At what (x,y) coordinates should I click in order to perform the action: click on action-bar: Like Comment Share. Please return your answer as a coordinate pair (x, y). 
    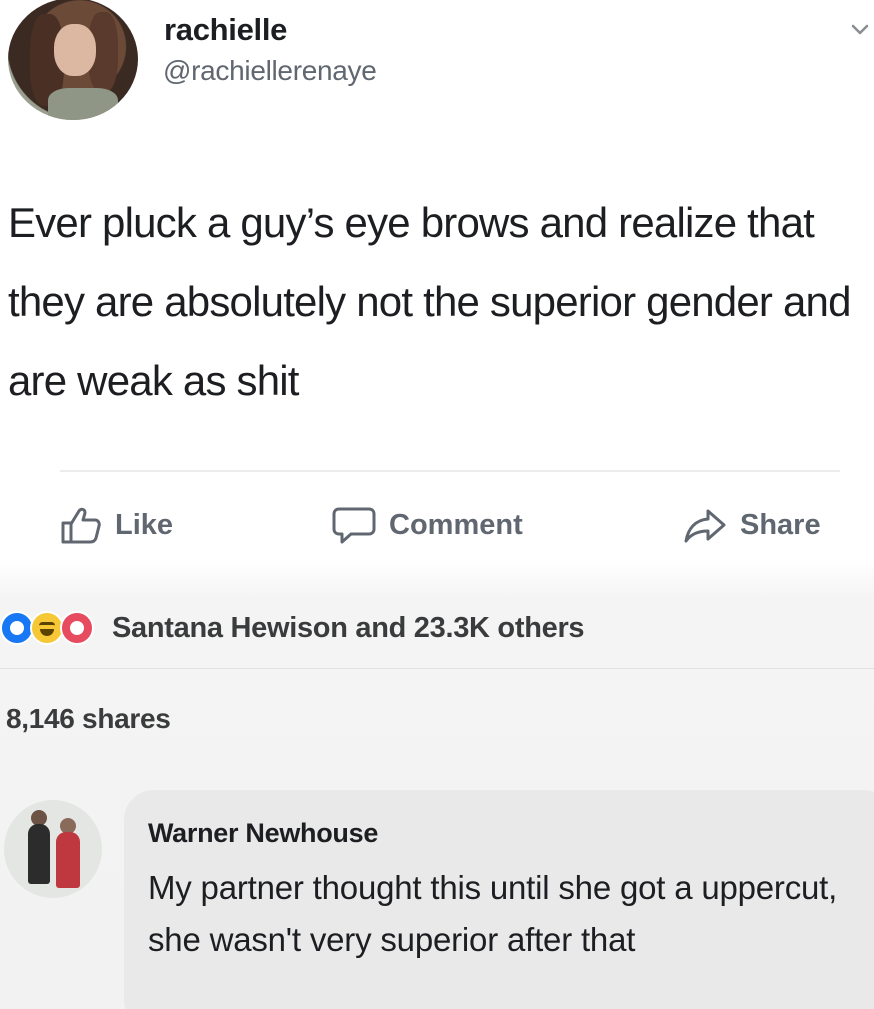
    Looking at the image, I should click on (437, 525).